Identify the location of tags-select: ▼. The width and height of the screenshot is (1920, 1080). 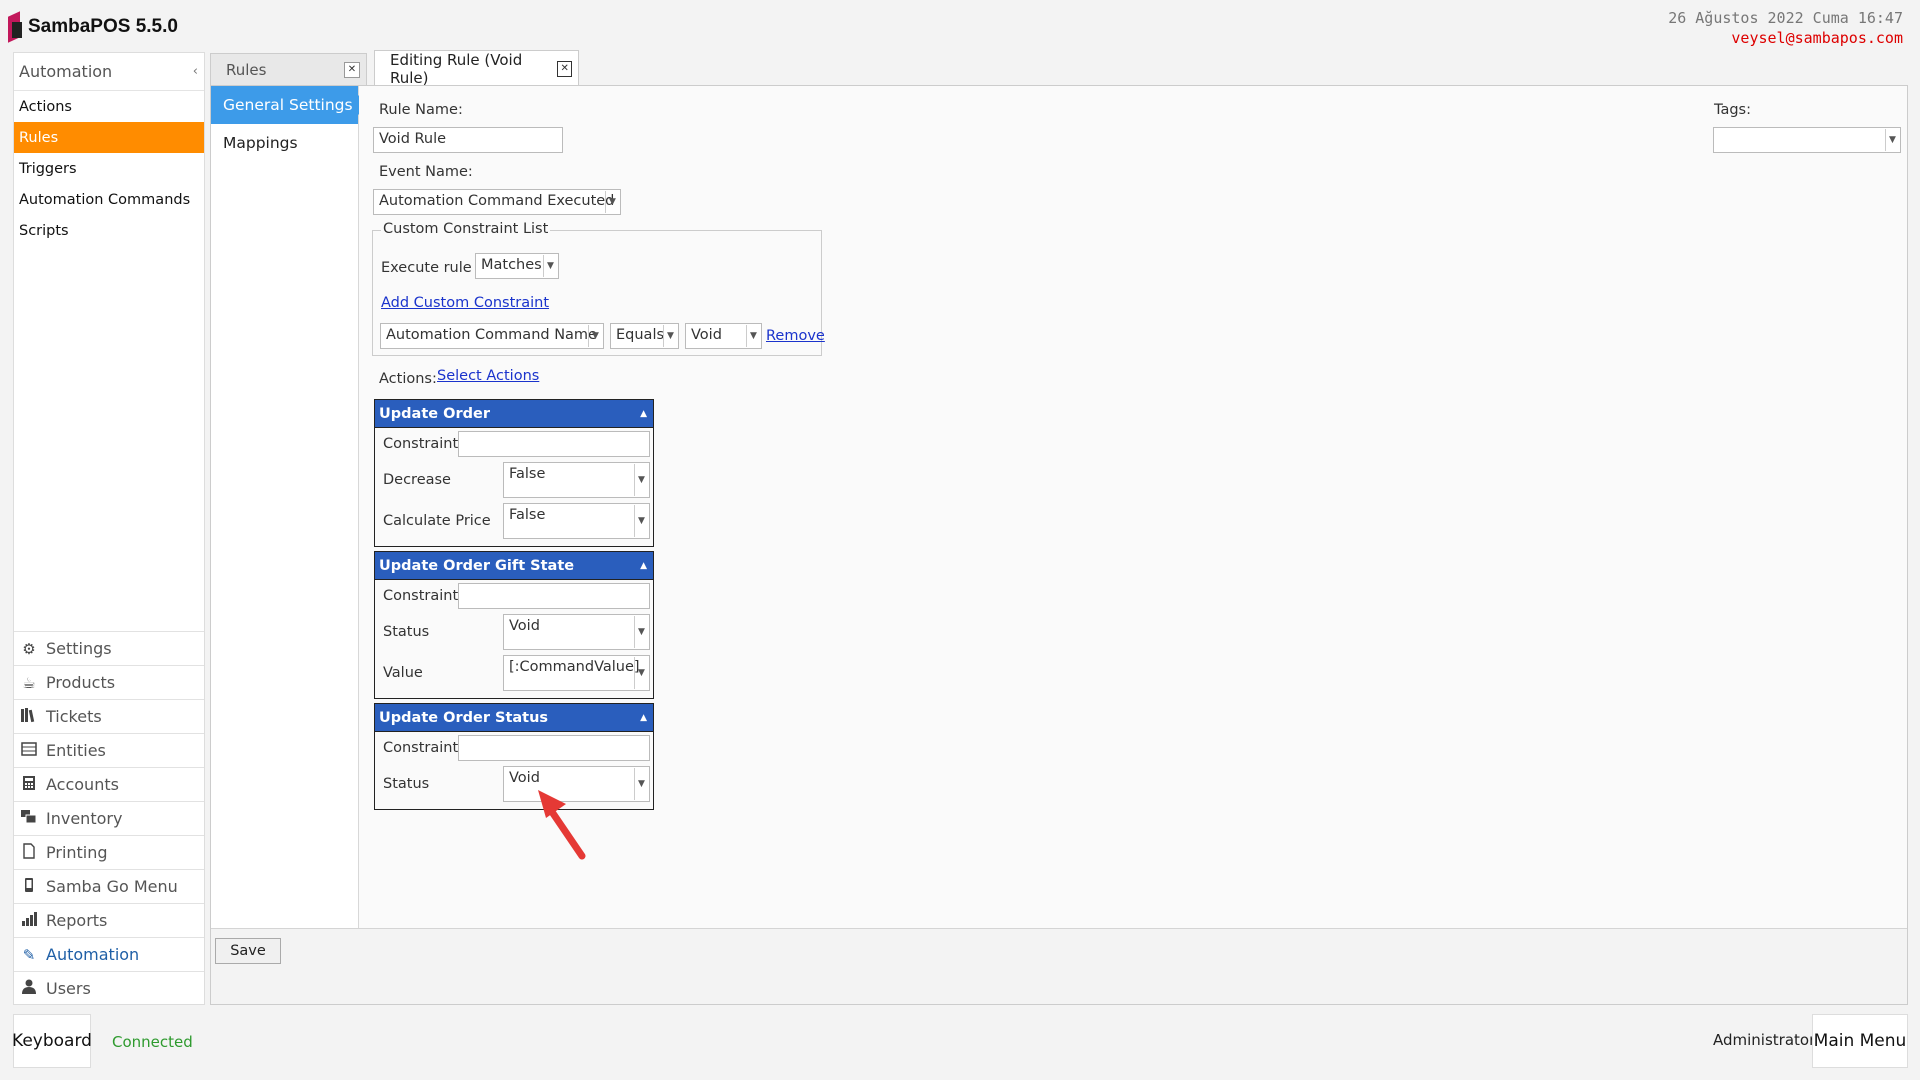
(1807, 140).